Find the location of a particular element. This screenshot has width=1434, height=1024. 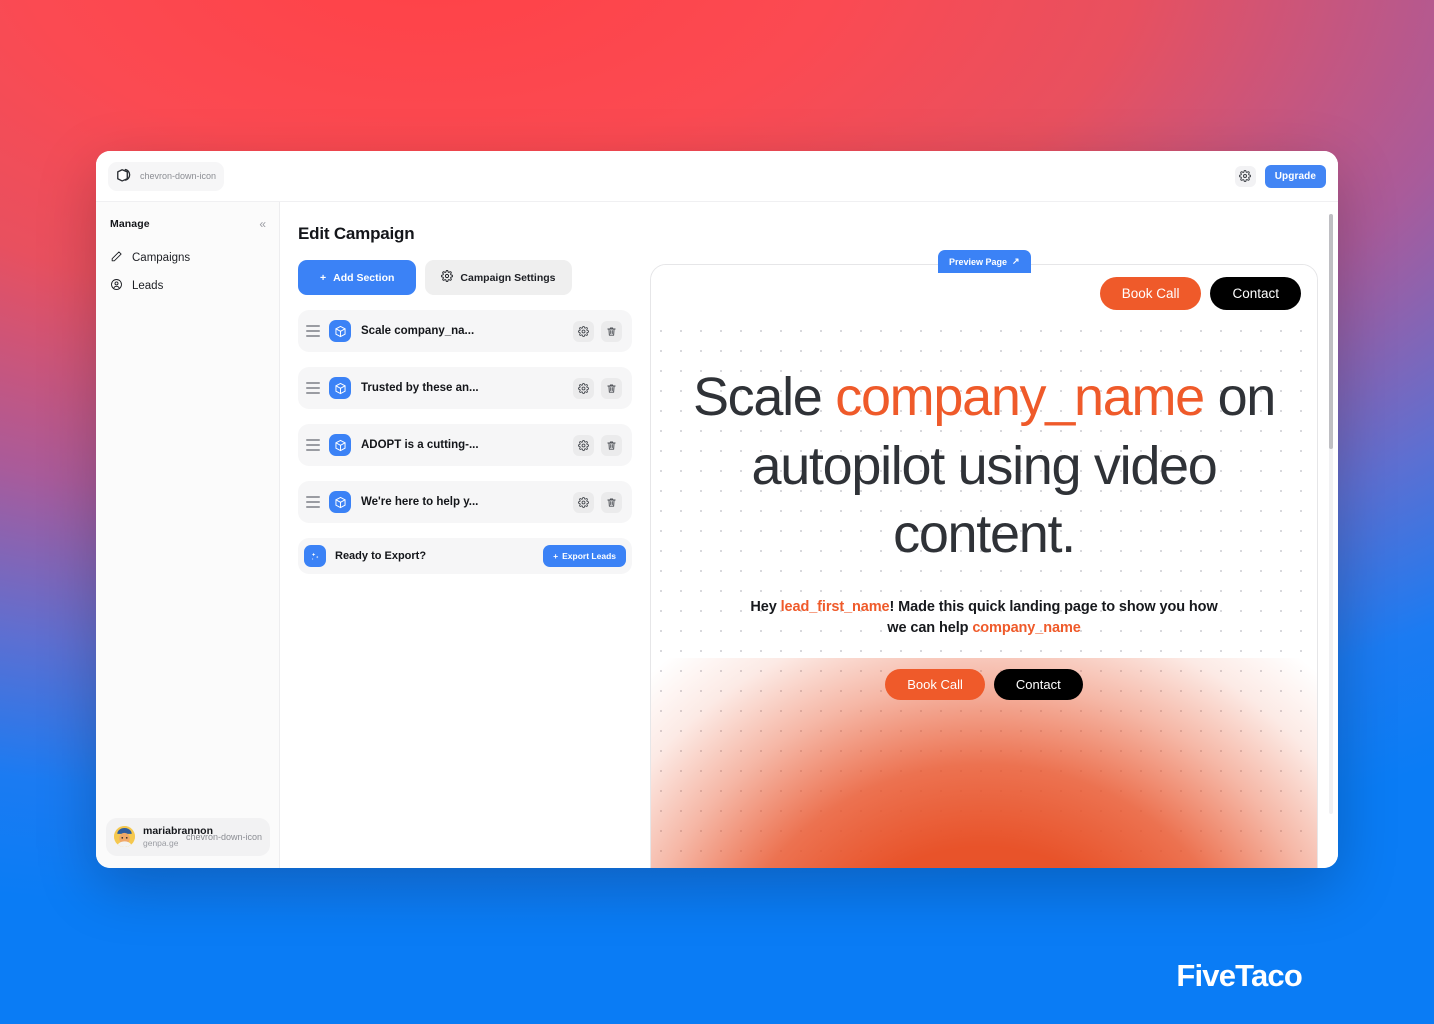

nav-book-call-button: Book Call is located at coordinates (1150, 293).